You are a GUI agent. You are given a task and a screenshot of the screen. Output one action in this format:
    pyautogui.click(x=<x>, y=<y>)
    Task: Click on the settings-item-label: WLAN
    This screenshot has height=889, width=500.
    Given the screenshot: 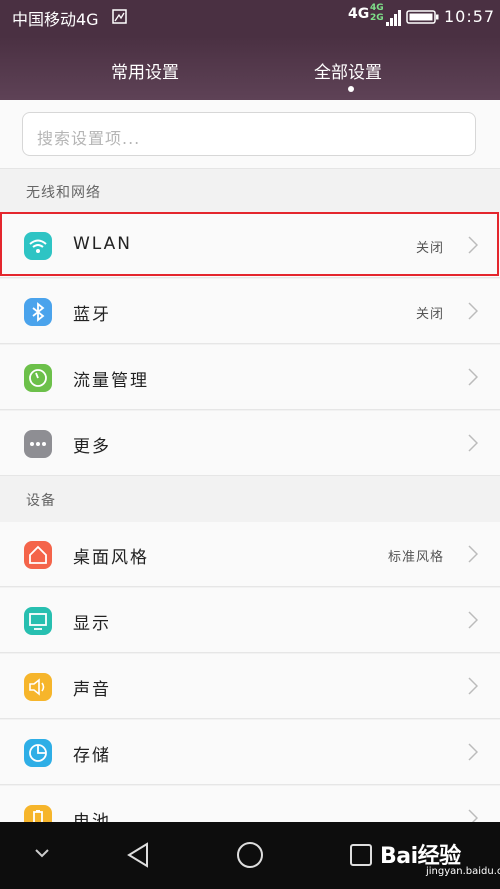 What is the action you would take?
    pyautogui.click(x=103, y=244)
    